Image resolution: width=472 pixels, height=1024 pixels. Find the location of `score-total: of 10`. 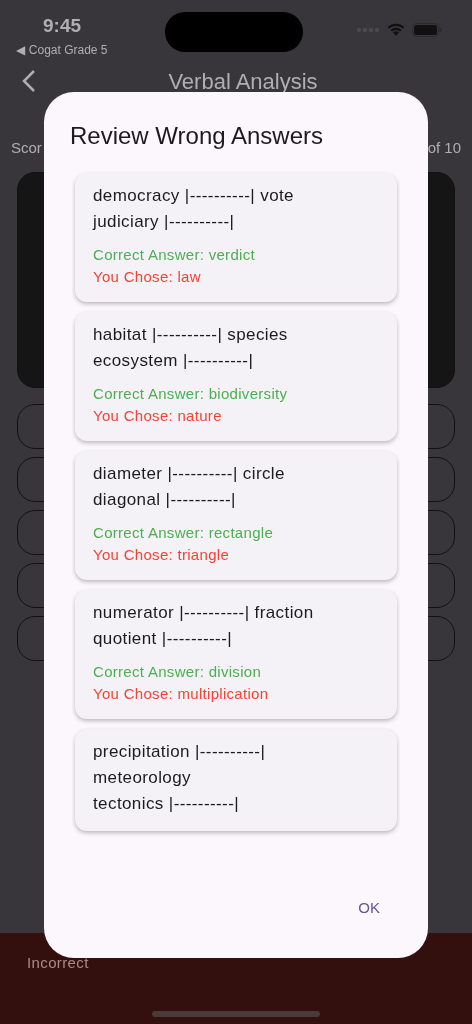

score-total: of 10 is located at coordinates (444, 147).